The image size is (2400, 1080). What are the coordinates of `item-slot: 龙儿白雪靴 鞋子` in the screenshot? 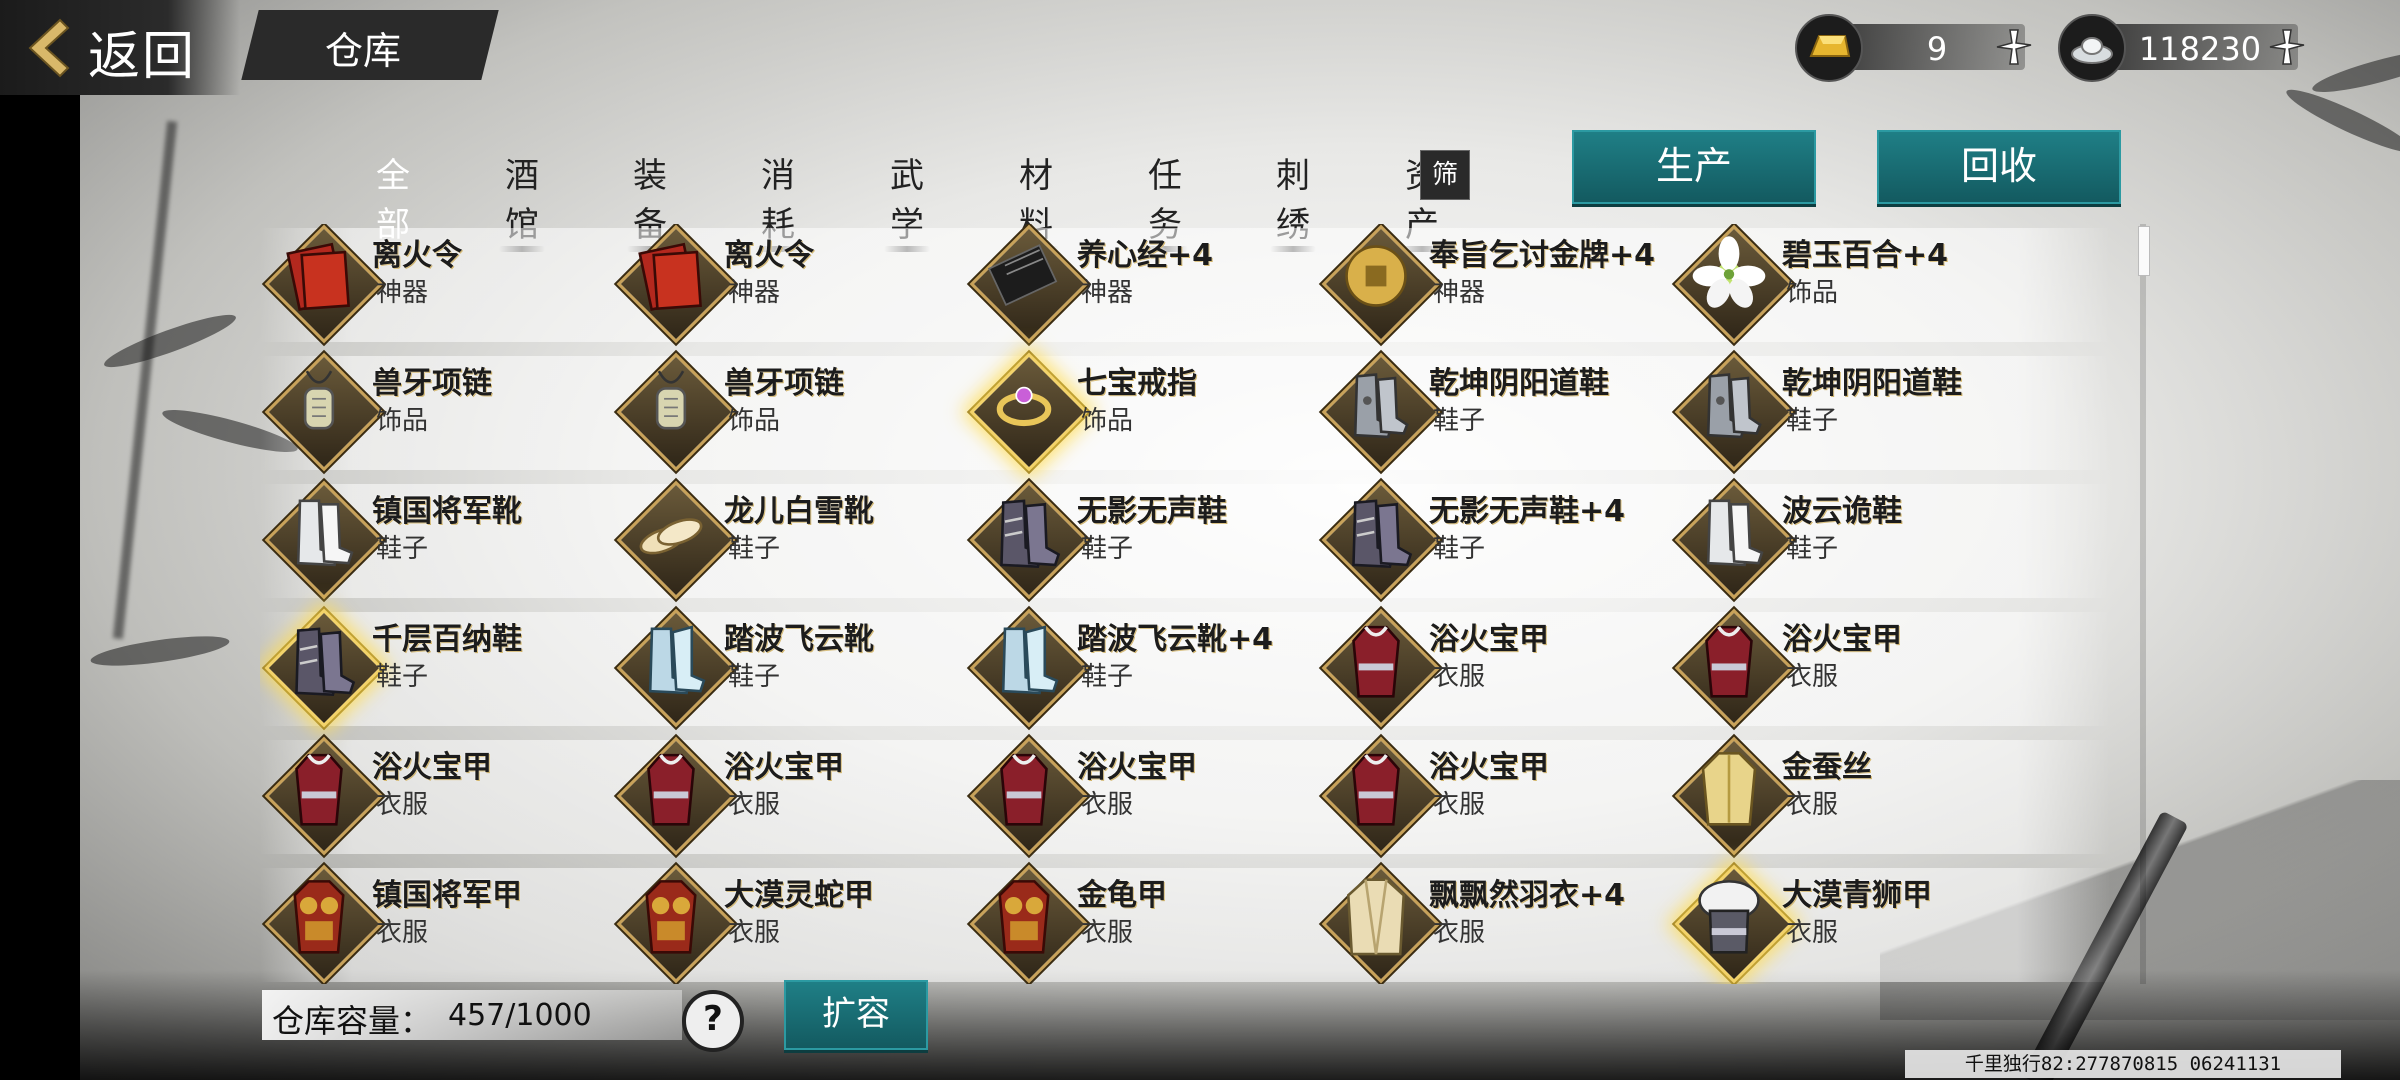 It's located at (788, 540).